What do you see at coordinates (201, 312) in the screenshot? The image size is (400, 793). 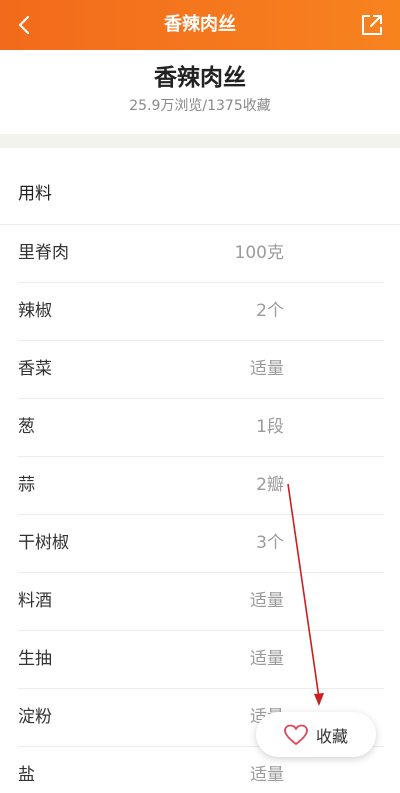 I see `ingredient-row: 辣椒 2个` at bounding box center [201, 312].